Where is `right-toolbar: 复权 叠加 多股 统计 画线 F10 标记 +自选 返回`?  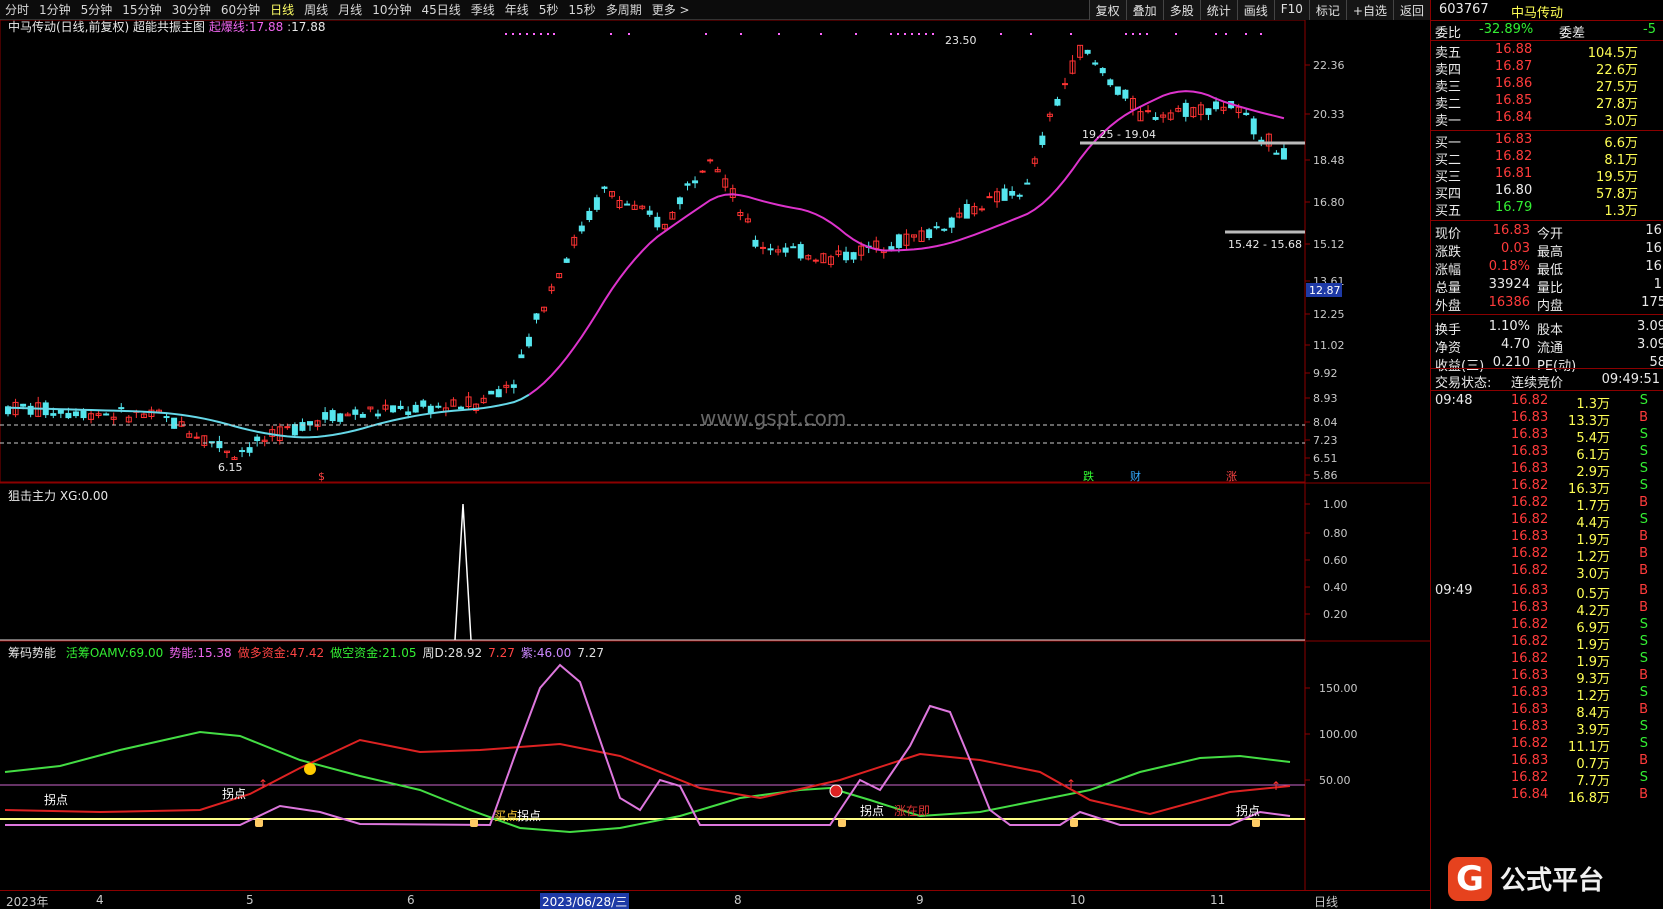 right-toolbar: 复权 叠加 多股 统计 画线 F10 标记 +自选 返回 is located at coordinates (1259, 10).